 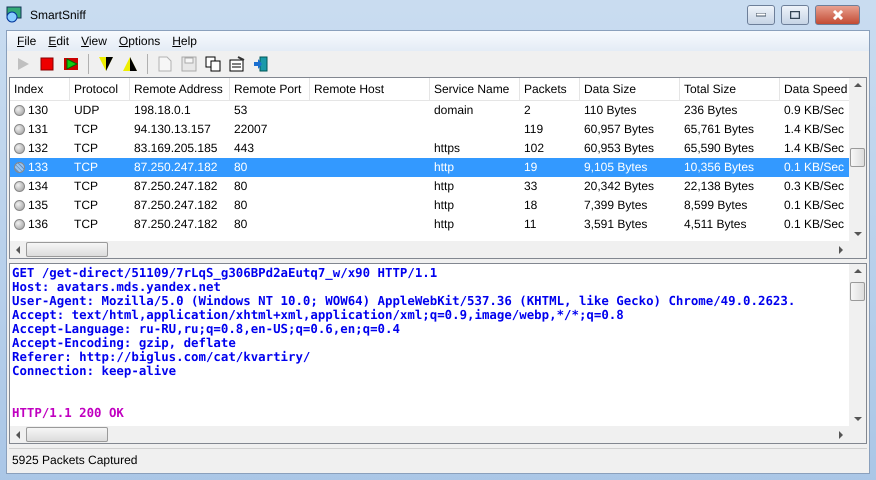 What do you see at coordinates (404, 301) in the screenshot?
I see `stream-text-line: User-Agent: Mozilla/5.0 (Windows NT 10.0; WOW64) AppleWebKit/537.36 (KHTML, like Gecko) Chrome/49.0.2623.` at bounding box center [404, 301].